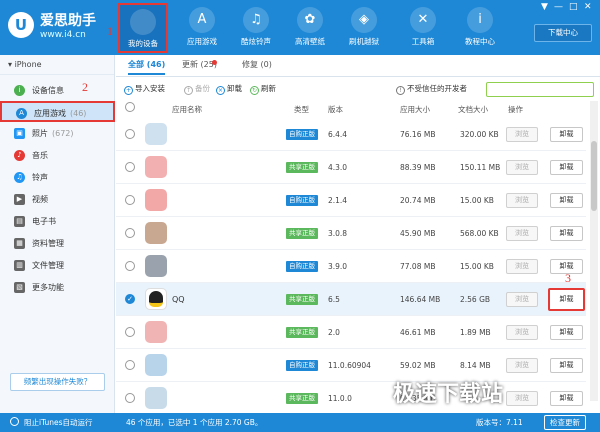 This screenshot has width=600, height=432. Describe the element at coordinates (351, 233) in the screenshot. I see `table-row: 共享正版 3.0.8 45.90 MB 568.00 KB 浏览 卸载` at that location.